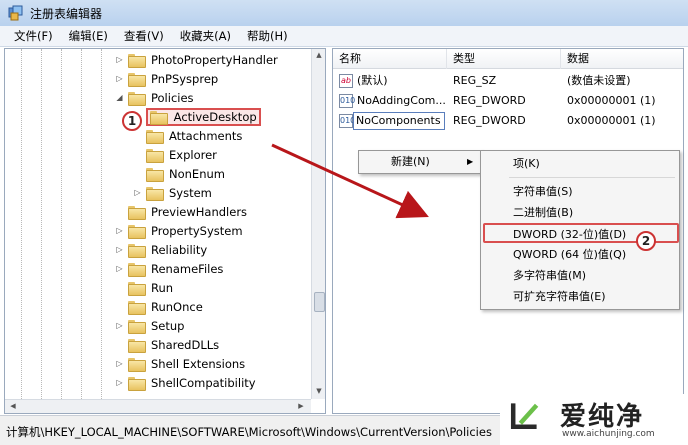 The width and height of the screenshot is (688, 445). I want to click on tree-node: SharedDLLs, so click(168, 344).